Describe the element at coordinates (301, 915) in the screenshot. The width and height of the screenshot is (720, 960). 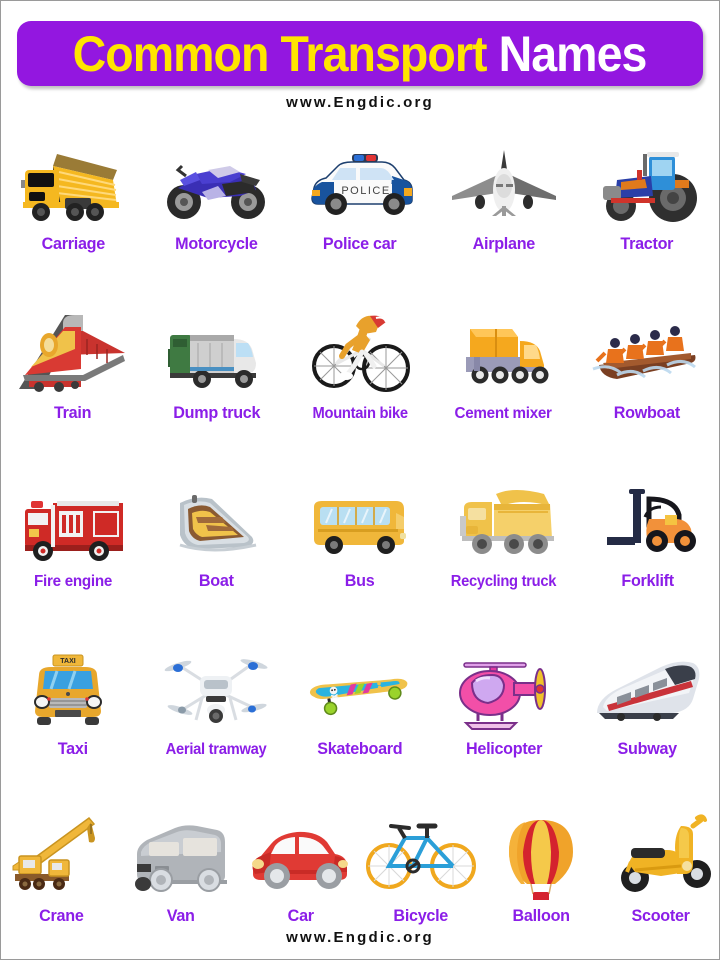
I see `transport-label: Car` at that location.